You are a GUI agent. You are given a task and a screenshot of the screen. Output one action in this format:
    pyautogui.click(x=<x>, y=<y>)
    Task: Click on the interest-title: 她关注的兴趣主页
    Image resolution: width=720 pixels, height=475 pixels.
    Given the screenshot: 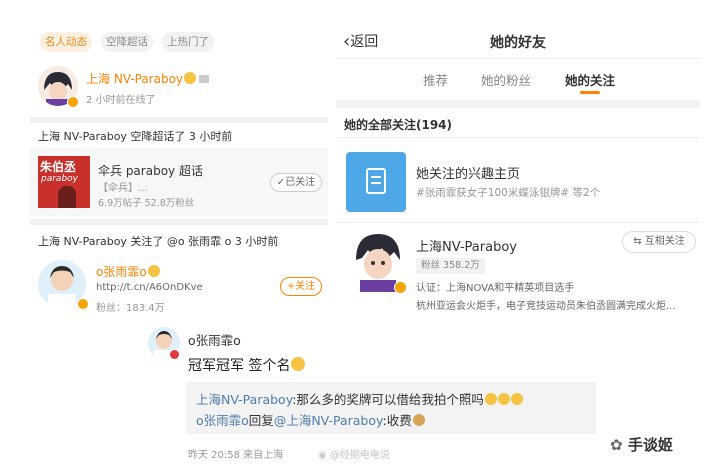 What is the action you would take?
    pyautogui.click(x=468, y=172)
    